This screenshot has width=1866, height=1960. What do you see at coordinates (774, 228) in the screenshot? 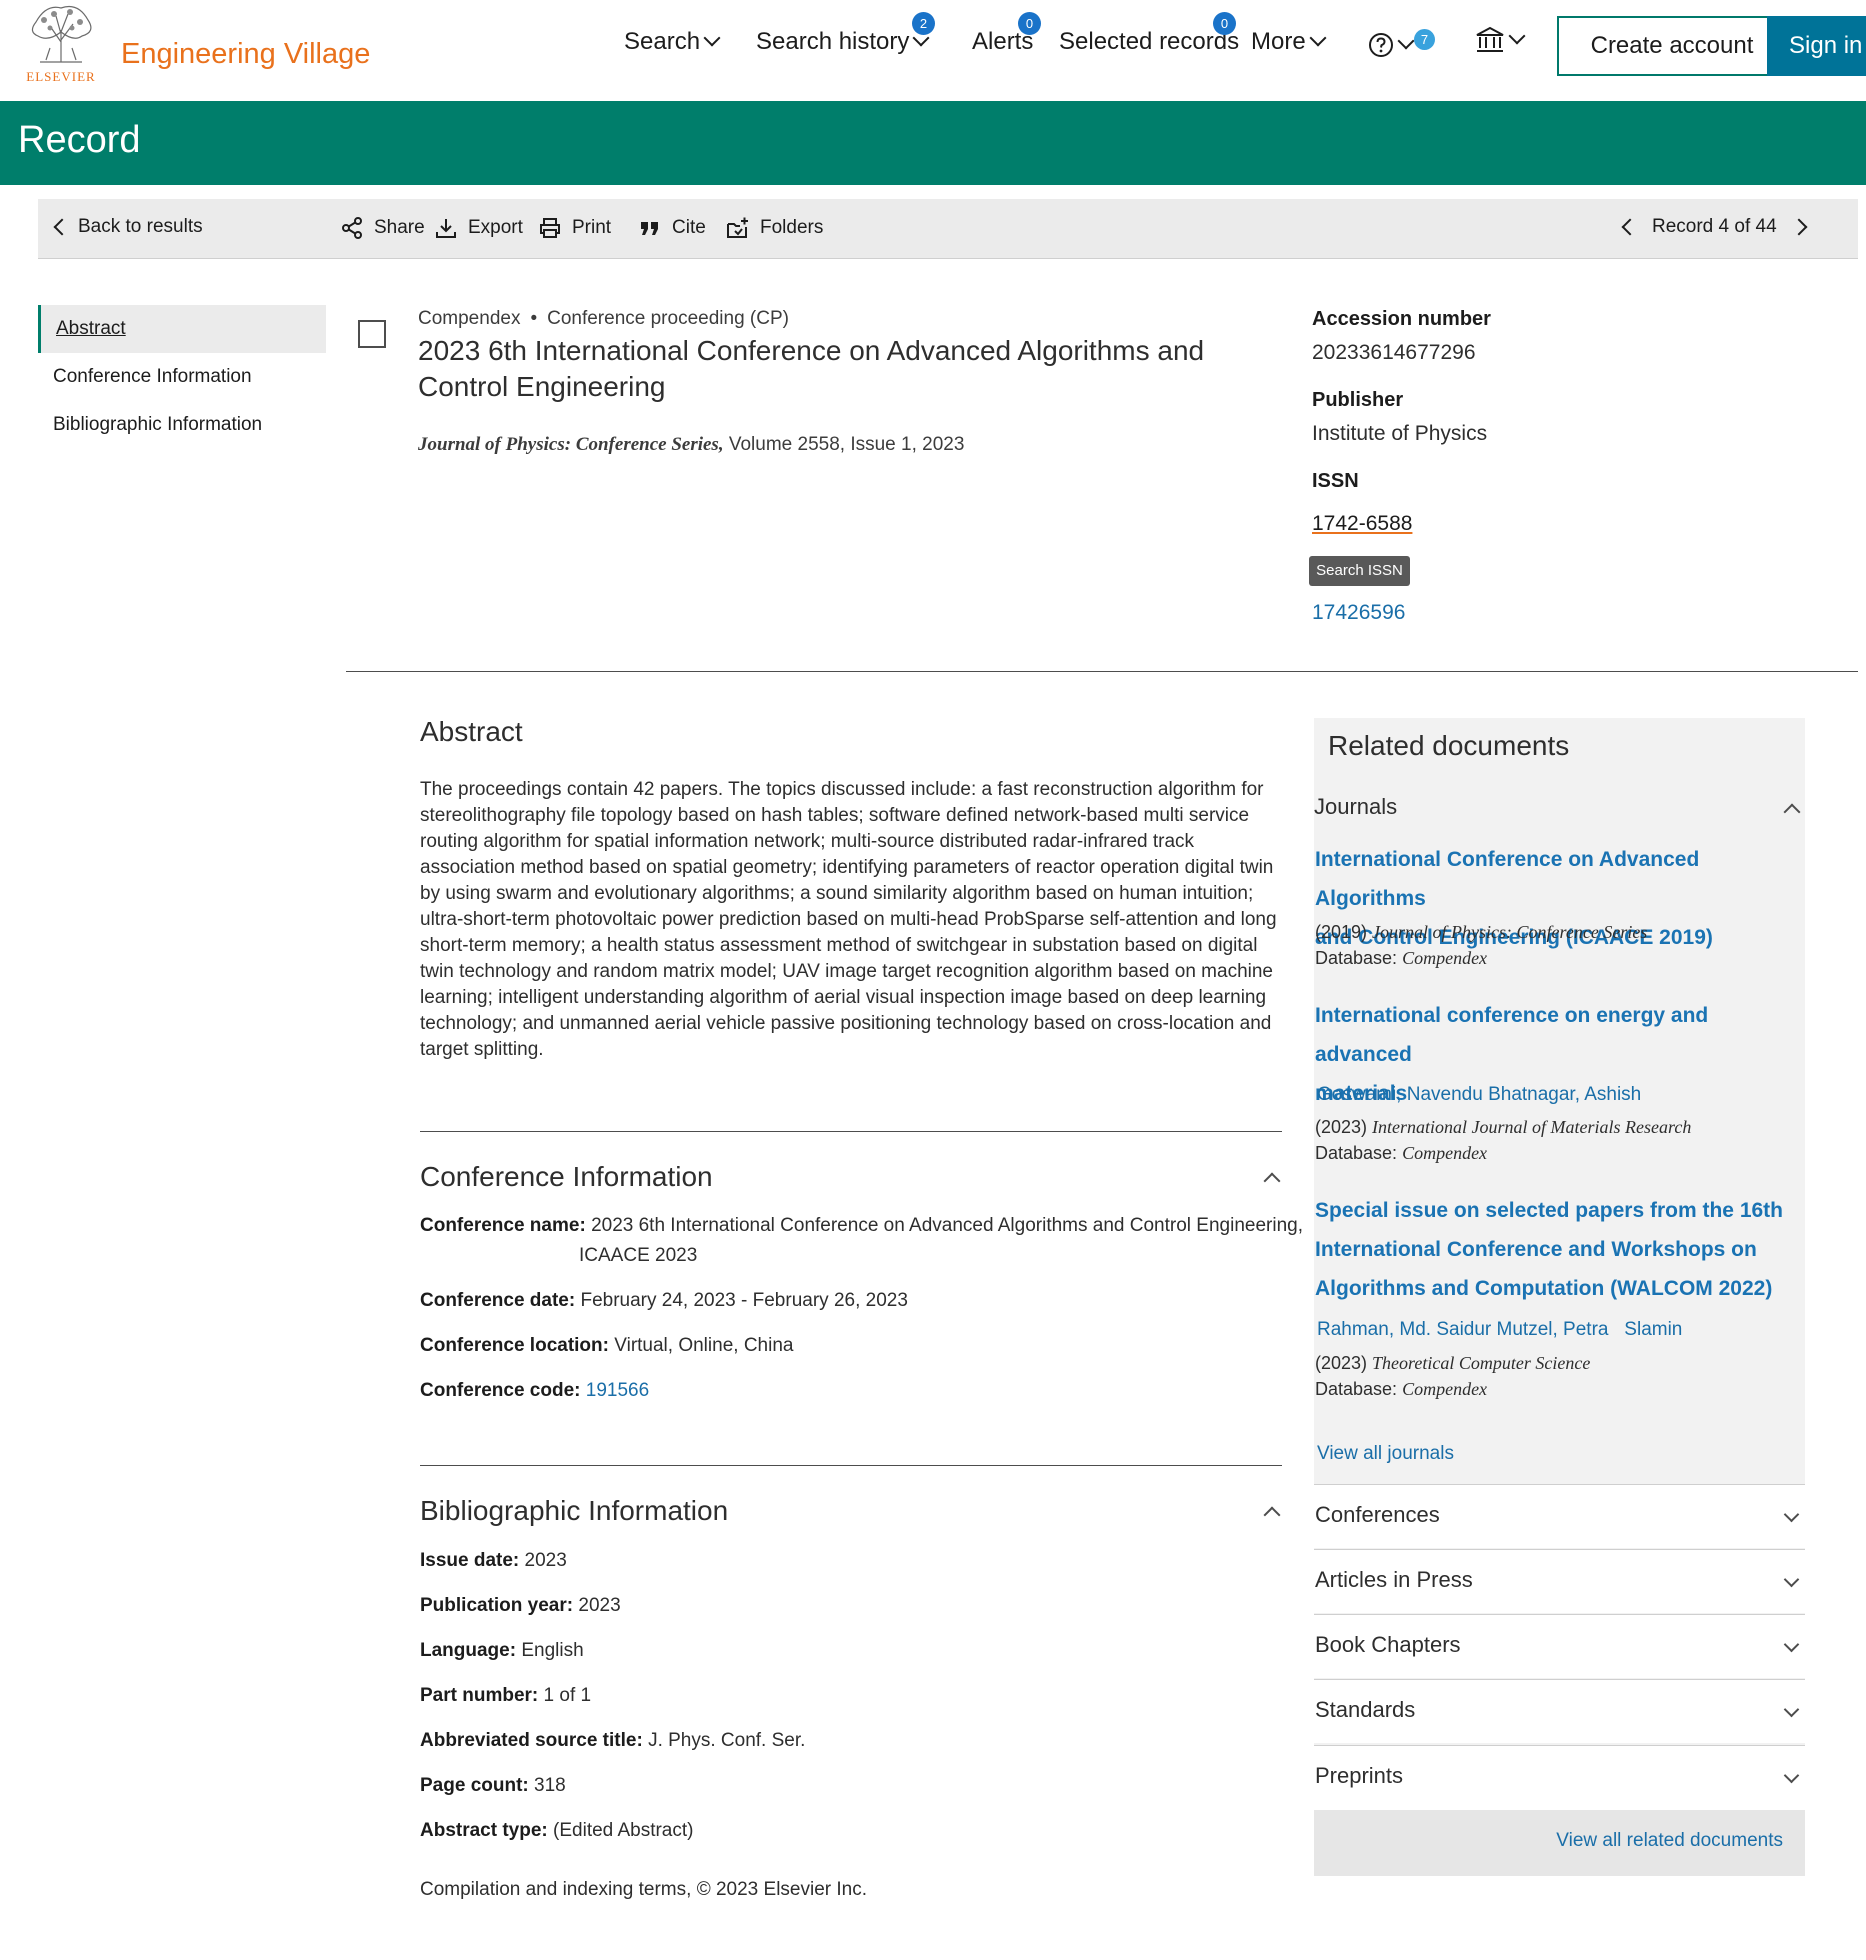
I see `folders-button: Folders` at bounding box center [774, 228].